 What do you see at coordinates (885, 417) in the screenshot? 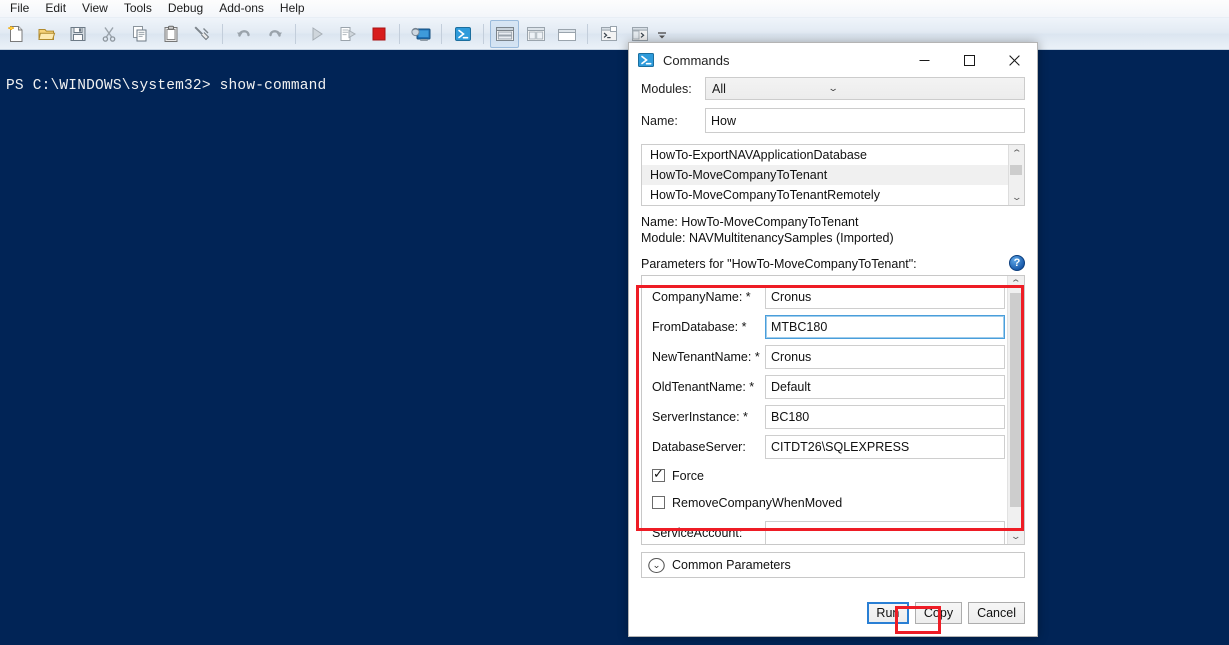
I see `server-instance-input` at bounding box center [885, 417].